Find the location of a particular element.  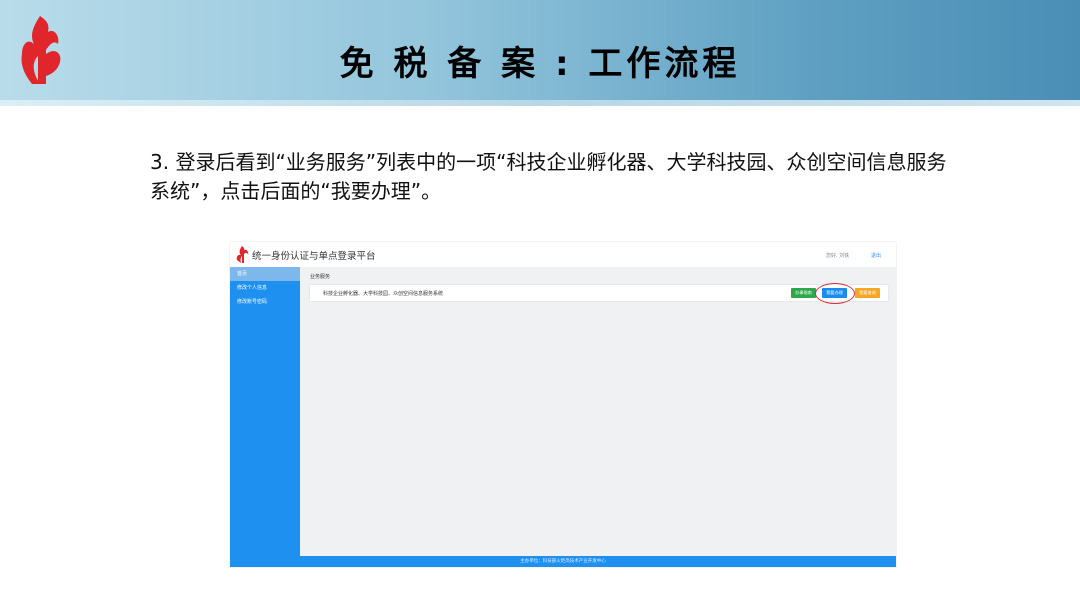

query-button: 我要查询 is located at coordinates (867, 293).